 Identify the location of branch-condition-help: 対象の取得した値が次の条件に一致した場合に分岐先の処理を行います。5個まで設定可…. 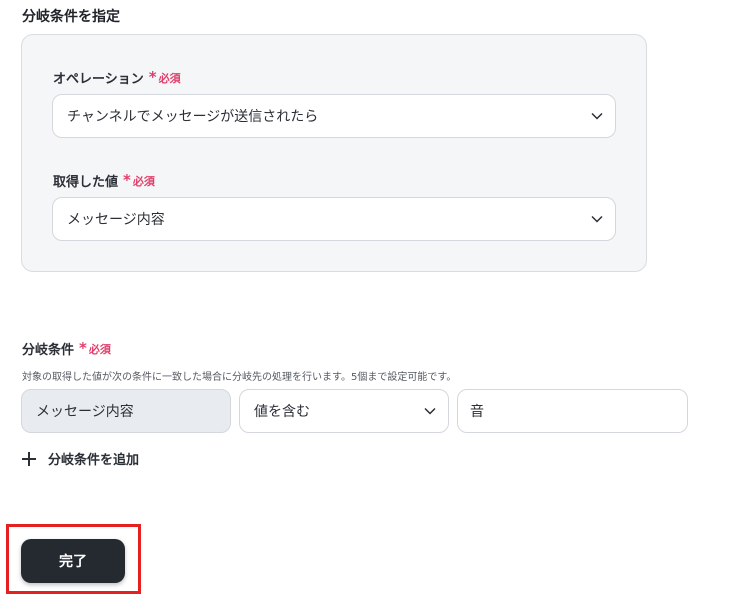
(239, 377).